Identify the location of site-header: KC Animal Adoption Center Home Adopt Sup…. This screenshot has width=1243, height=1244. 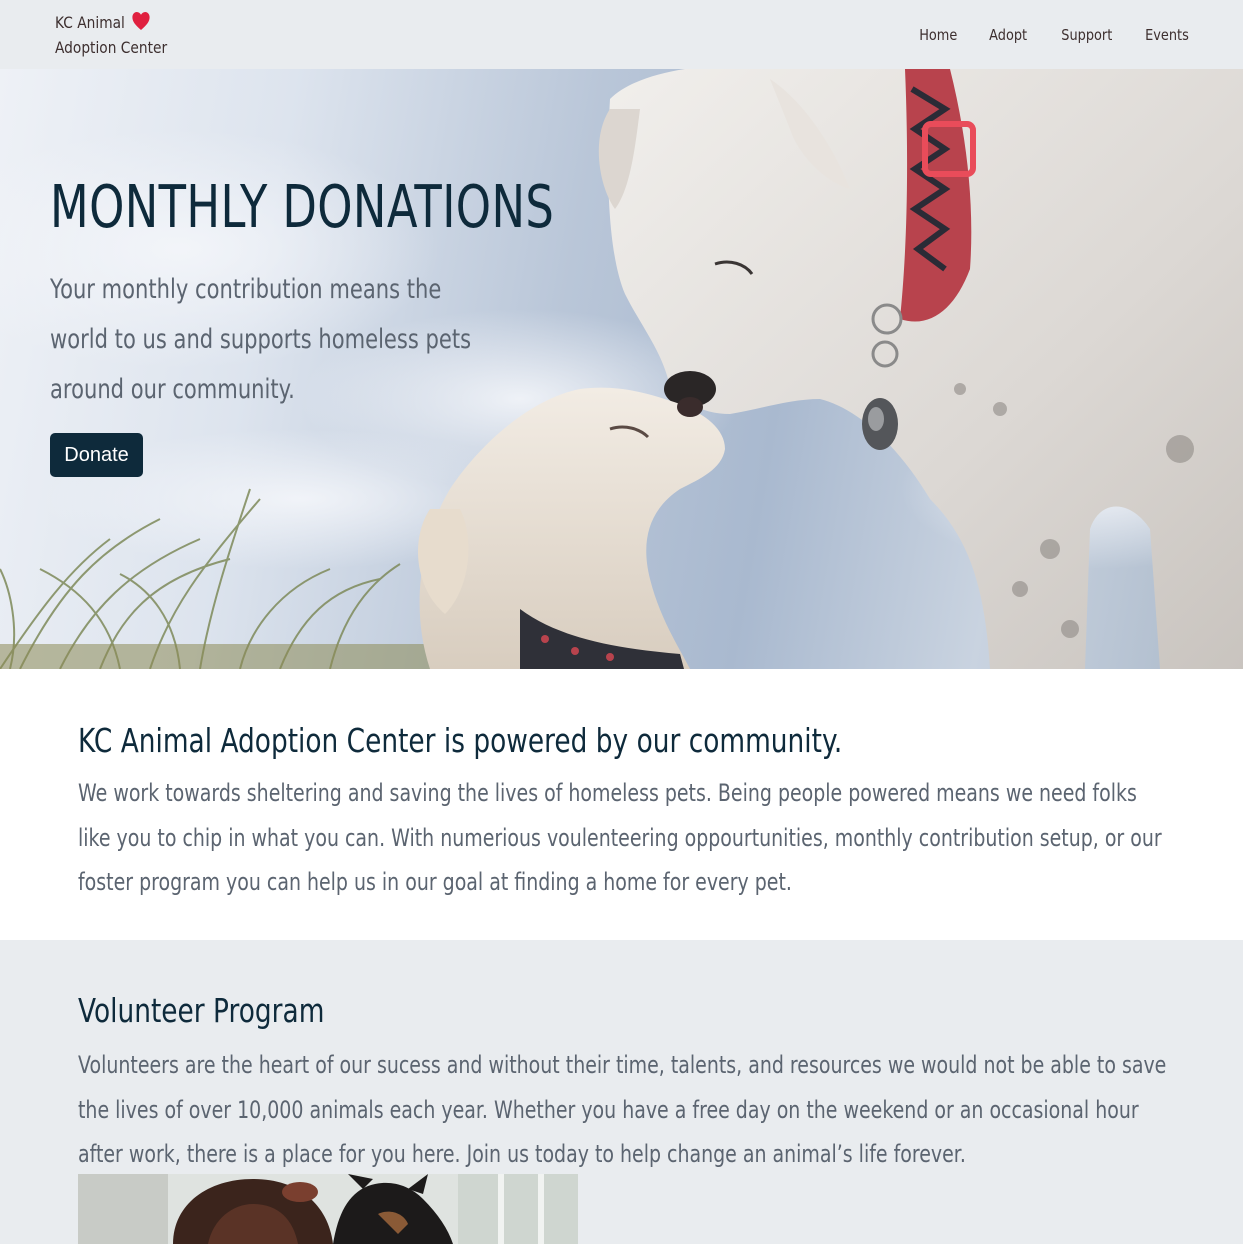
(621, 34).